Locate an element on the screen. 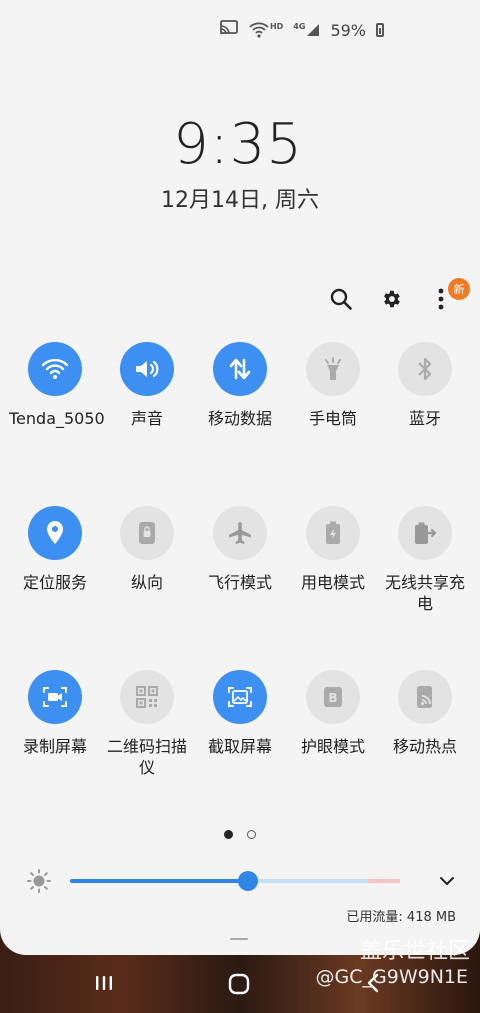 This screenshot has height=1013, width=480. tile-flashlight: 手电筒 is located at coordinates (333, 385).